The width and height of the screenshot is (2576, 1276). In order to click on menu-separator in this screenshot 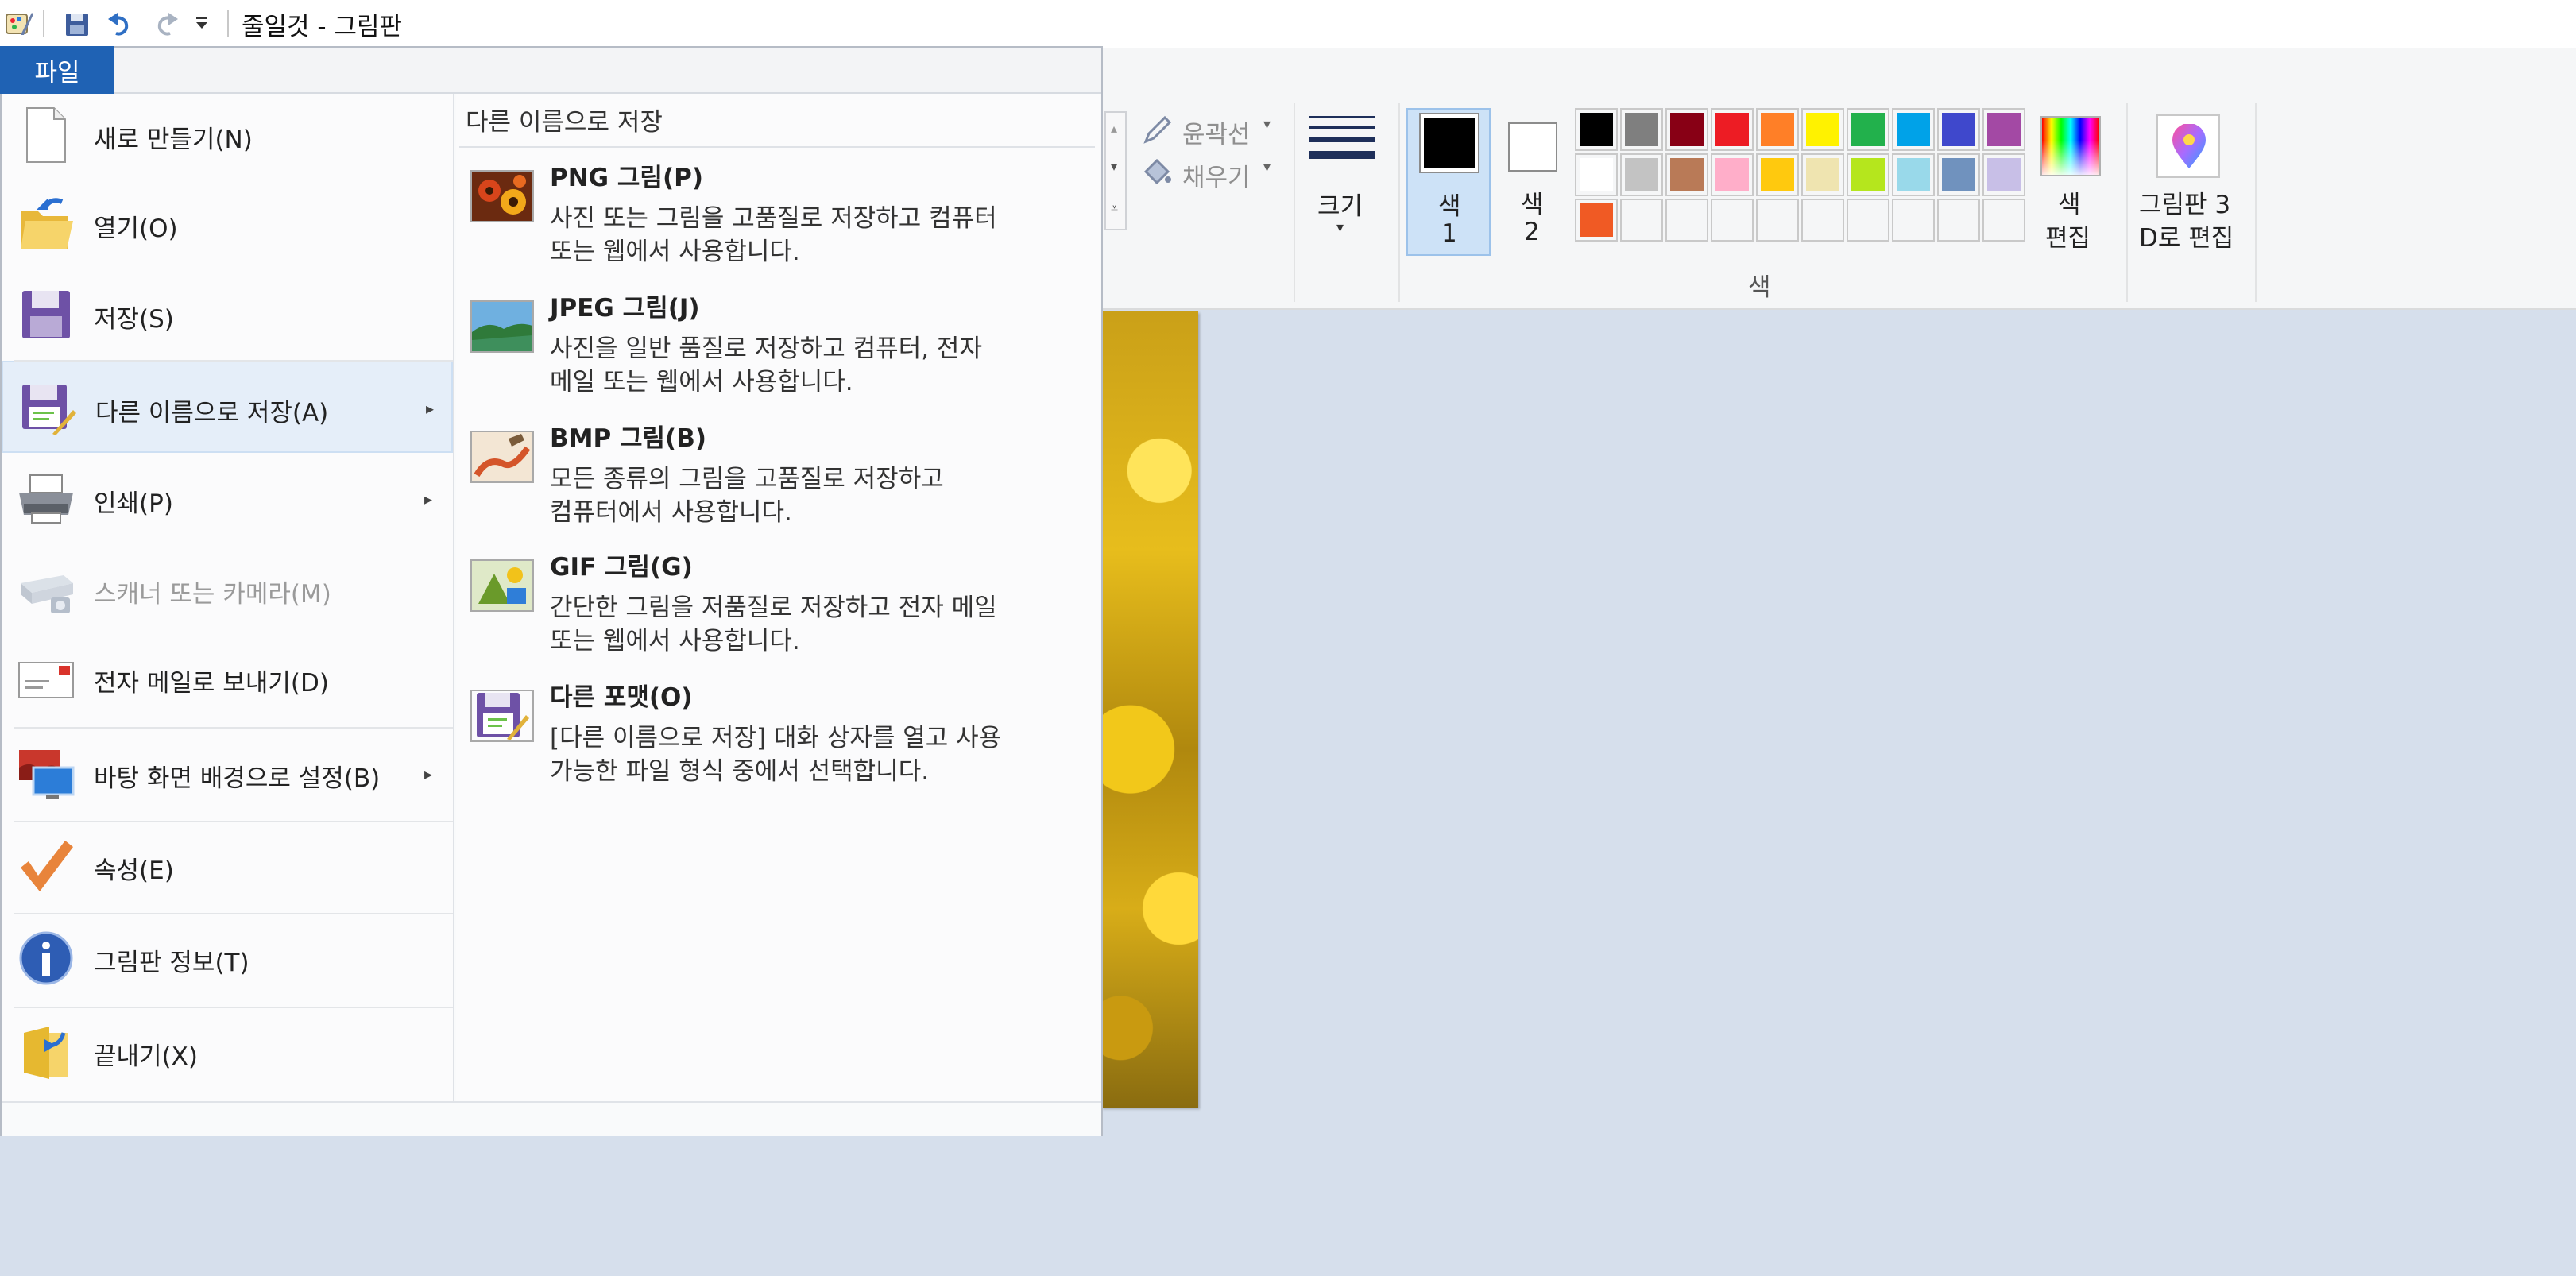, I will do `click(233, 1007)`.